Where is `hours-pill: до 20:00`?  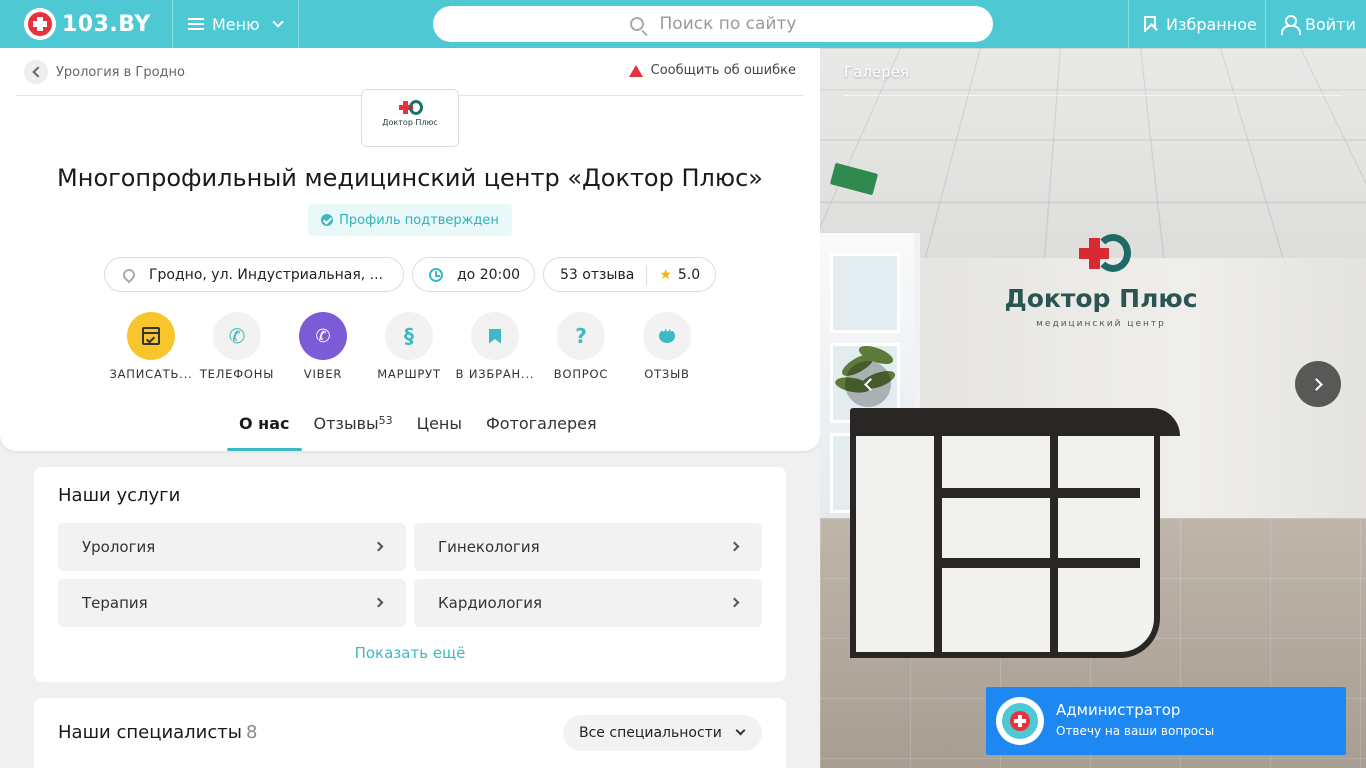 hours-pill: до 20:00 is located at coordinates (473, 274).